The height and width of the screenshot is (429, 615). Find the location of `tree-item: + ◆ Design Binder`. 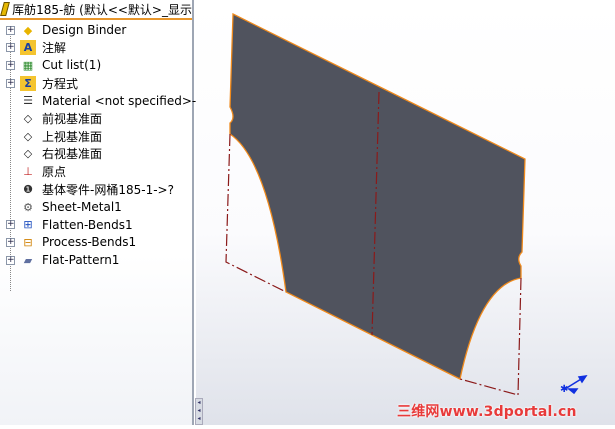

tree-item: + ◆ Design Binder is located at coordinates (96, 30).